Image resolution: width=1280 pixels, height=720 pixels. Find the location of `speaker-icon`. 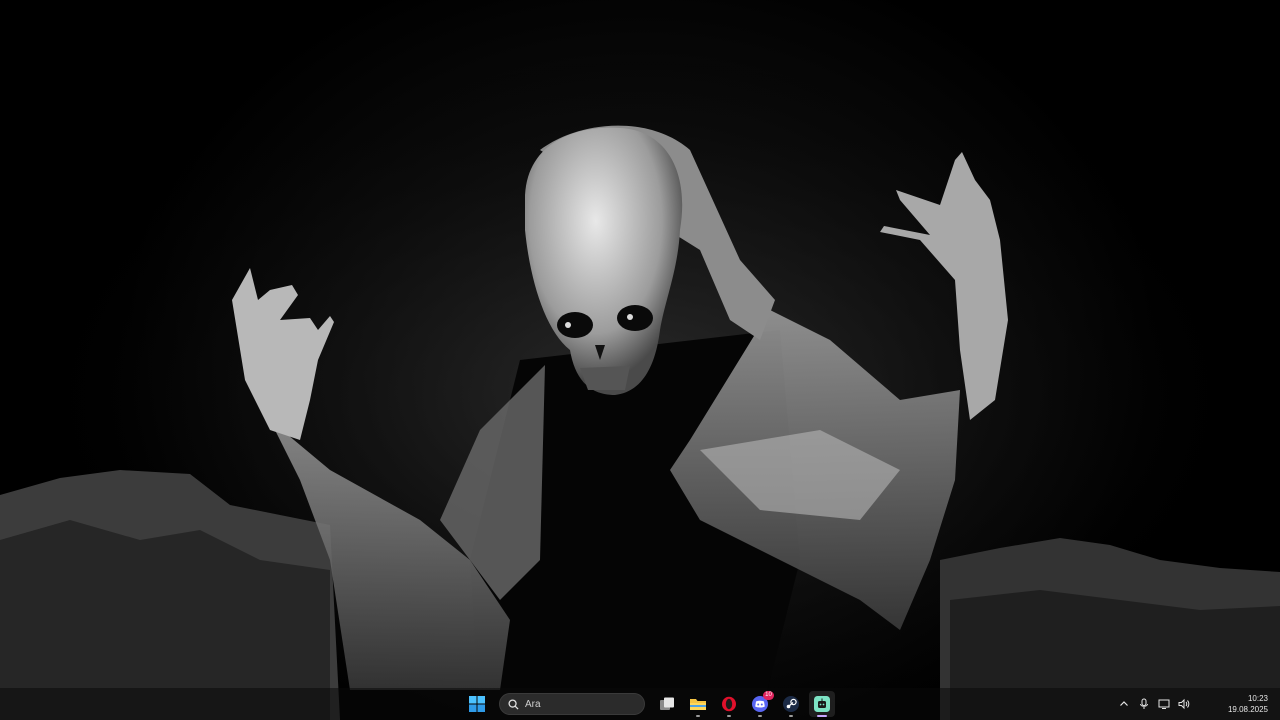

speaker-icon is located at coordinates (1184, 704).